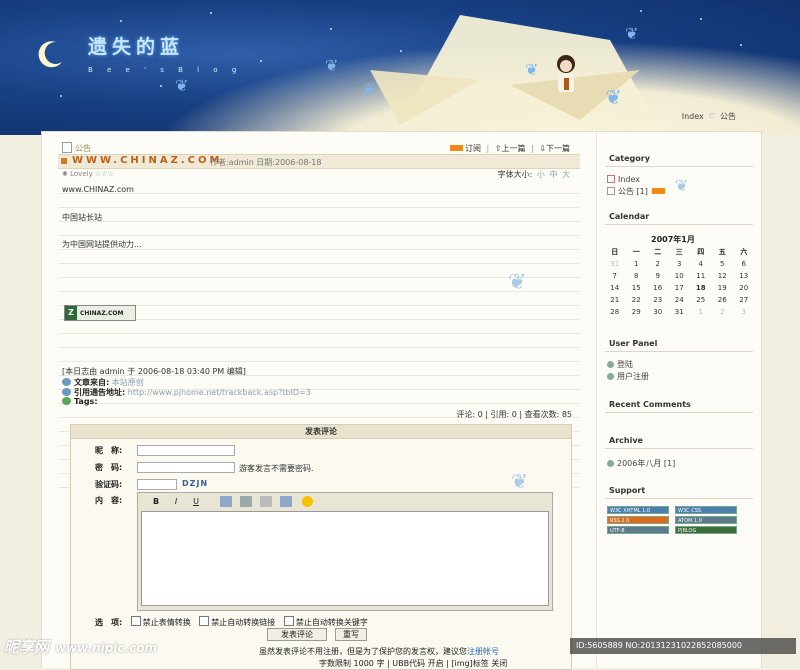 The height and width of the screenshot is (670, 800). What do you see at coordinates (266, 162) in the screenshot?
I see `article-meta: 作者:admin 日期:2006-08-18` at bounding box center [266, 162].